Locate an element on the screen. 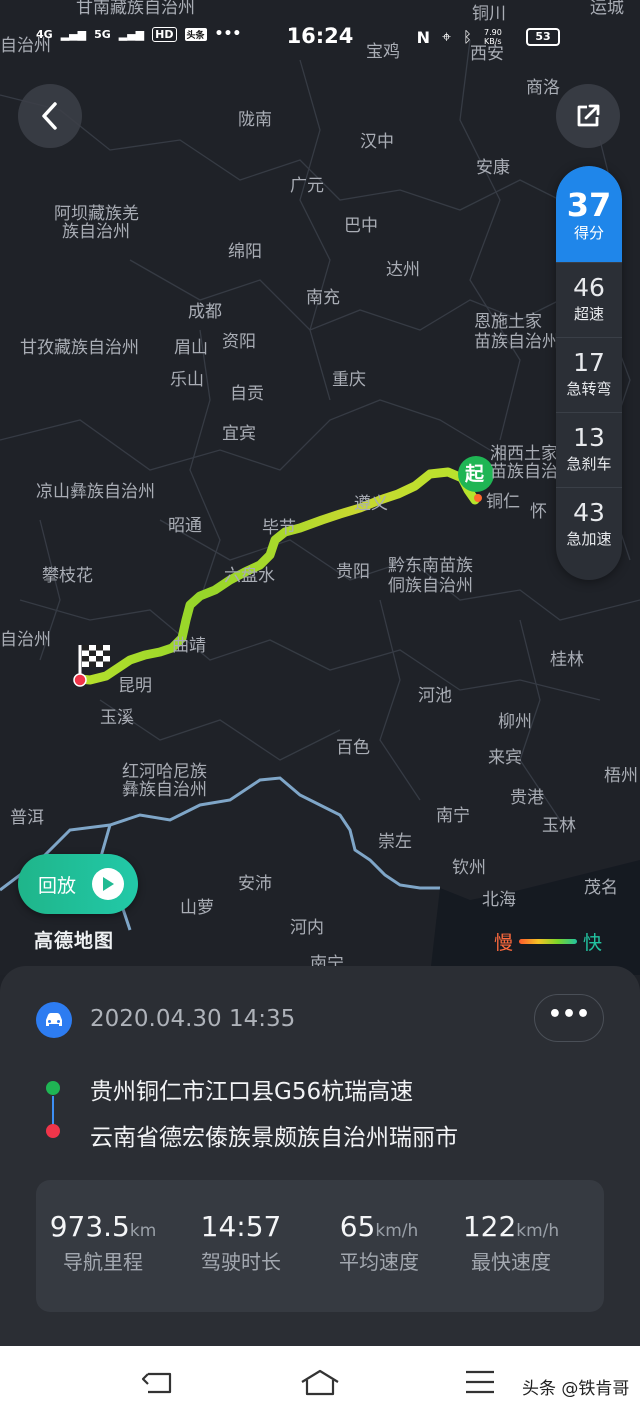 The width and height of the screenshot is (640, 1422). map-label: 达州 is located at coordinates (403, 270).